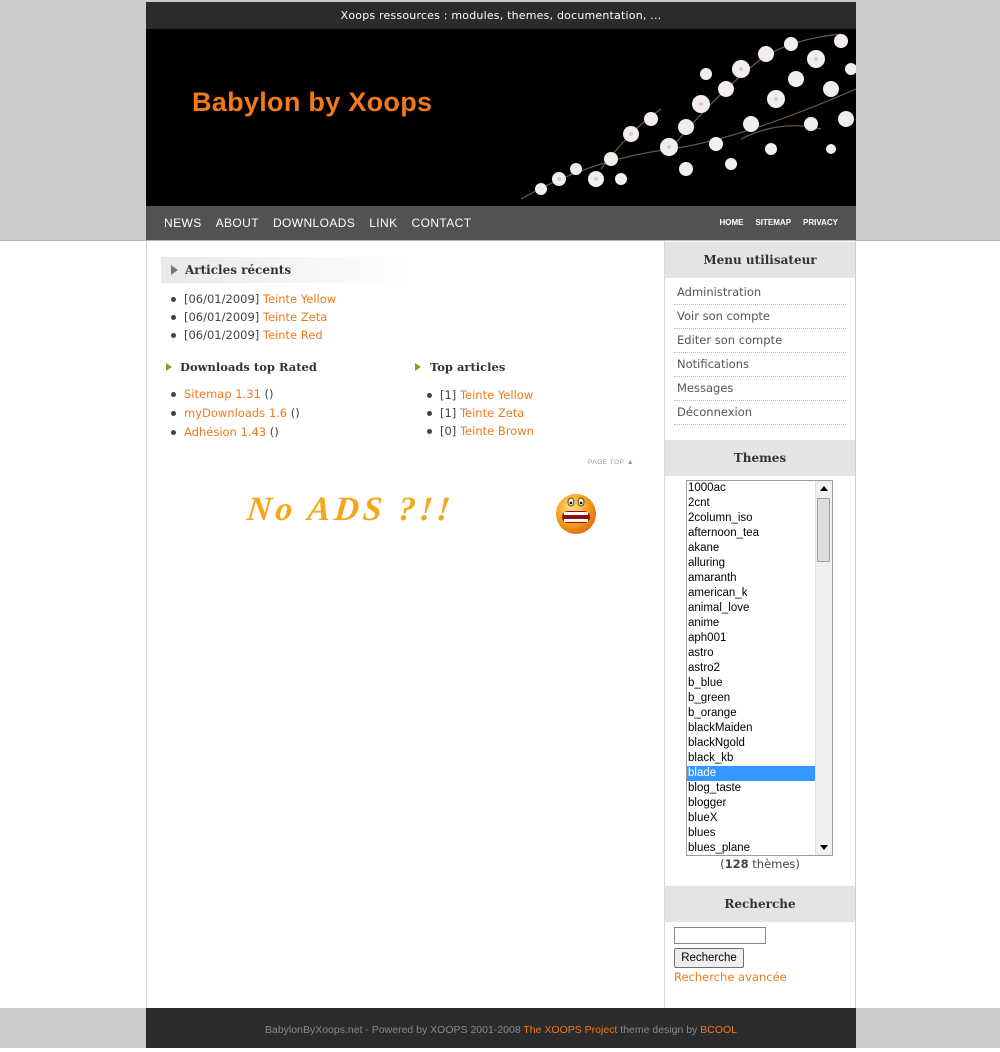  What do you see at coordinates (709, 958) in the screenshot?
I see `search-button: Recherche` at bounding box center [709, 958].